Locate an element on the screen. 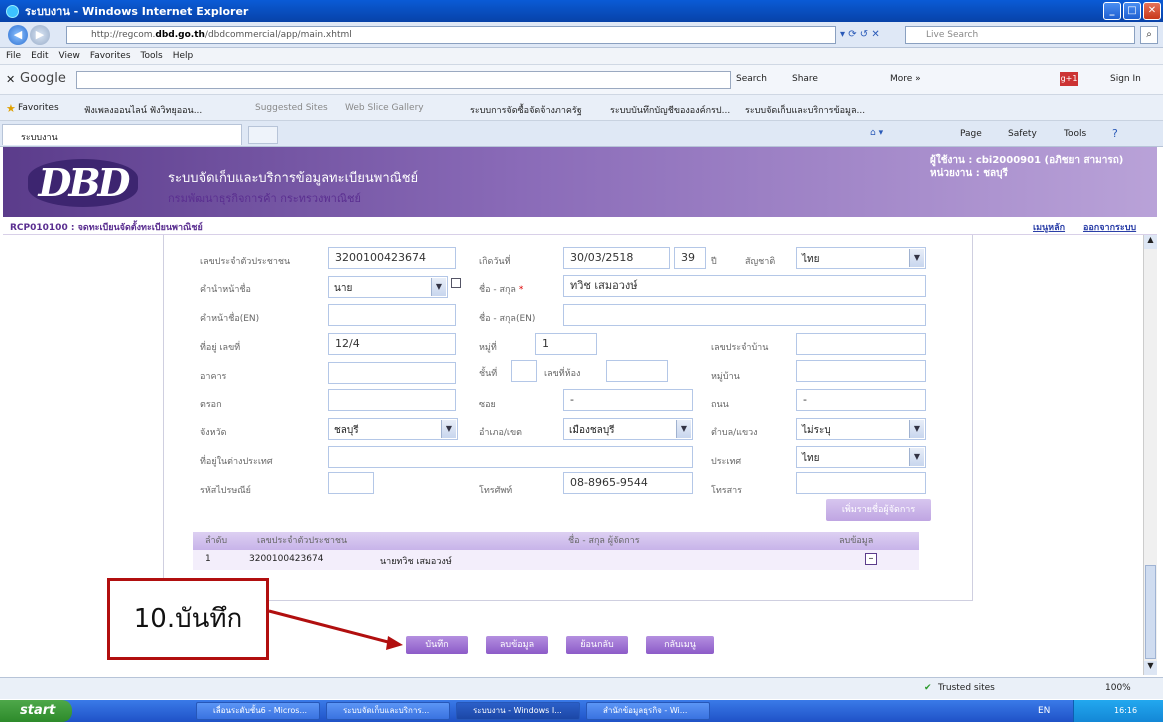 The width and height of the screenshot is (1163, 722). system-tray: 16:16 is located at coordinates (1118, 711).